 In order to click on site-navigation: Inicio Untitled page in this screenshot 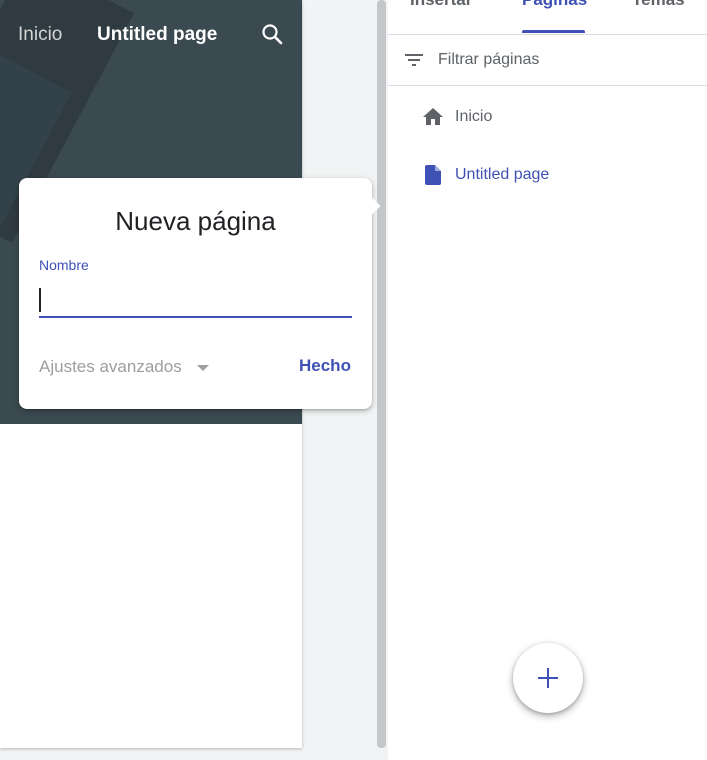, I will do `click(151, 36)`.